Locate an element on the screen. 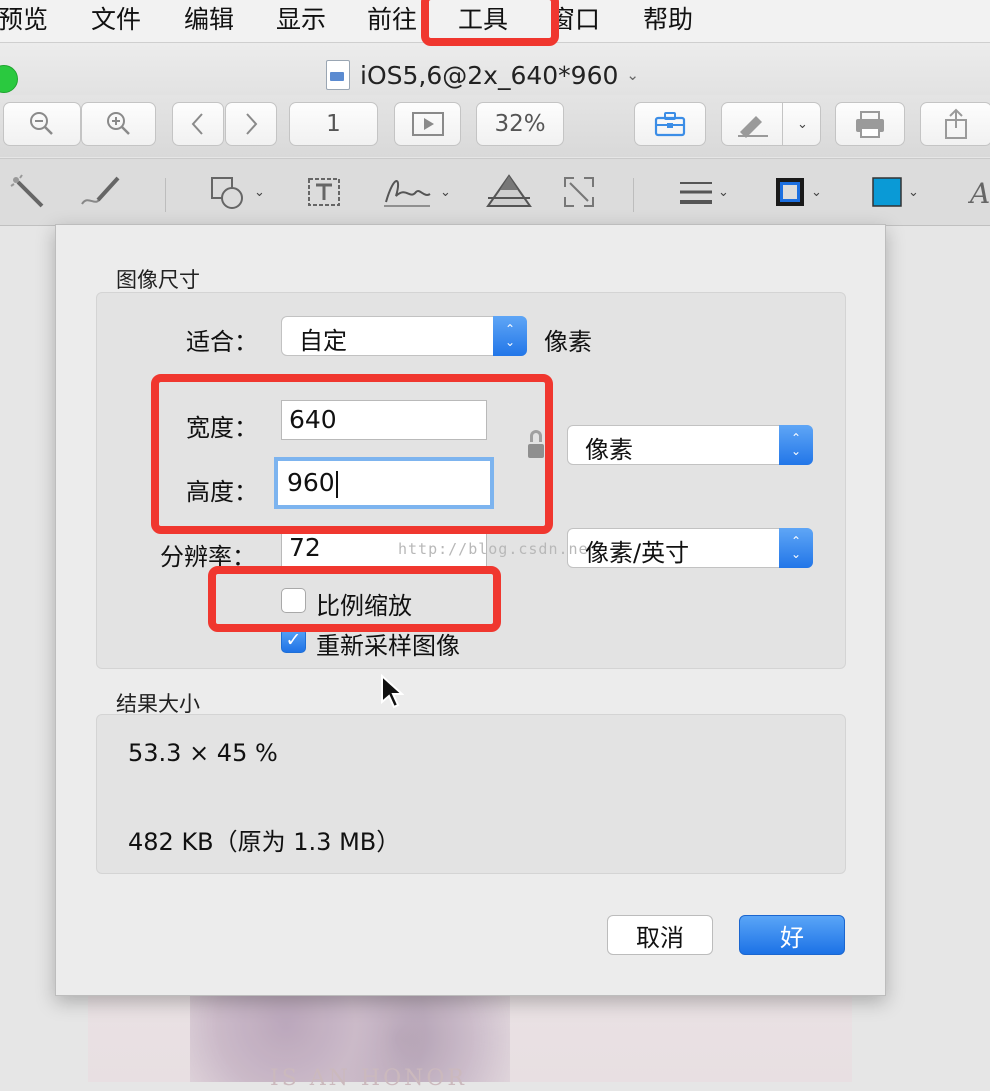 This screenshot has width=990, height=1091. previous-page-button is located at coordinates (198, 124).